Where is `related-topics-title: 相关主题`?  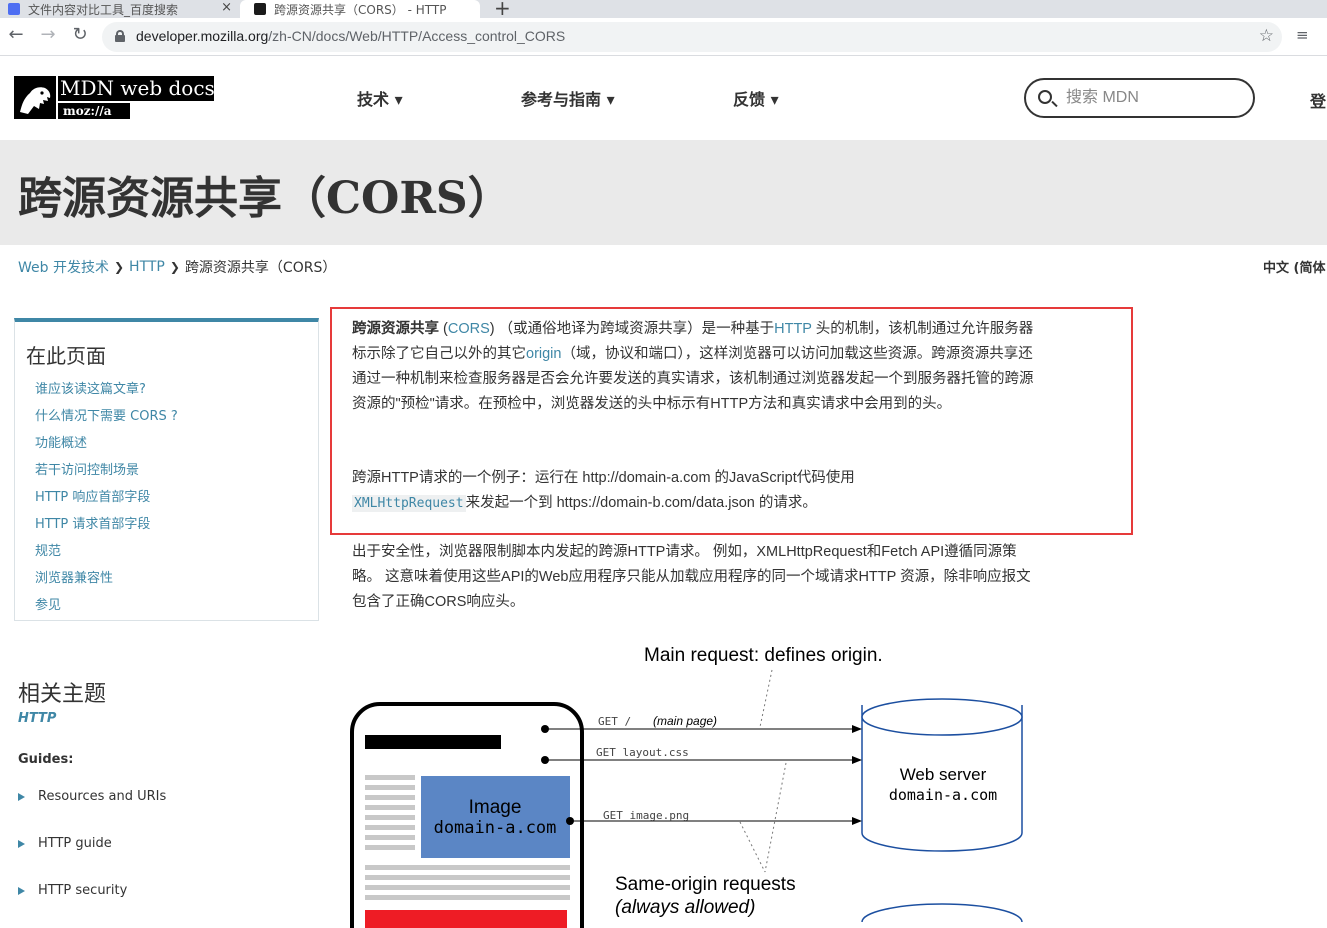 related-topics-title: 相关主题 is located at coordinates (62, 694).